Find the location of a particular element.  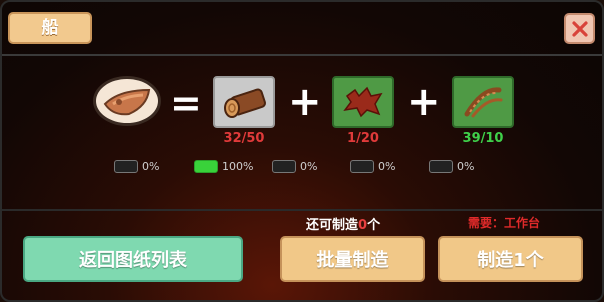

back-to-blueprints-button: 返回图纸列表 is located at coordinates (133, 259).